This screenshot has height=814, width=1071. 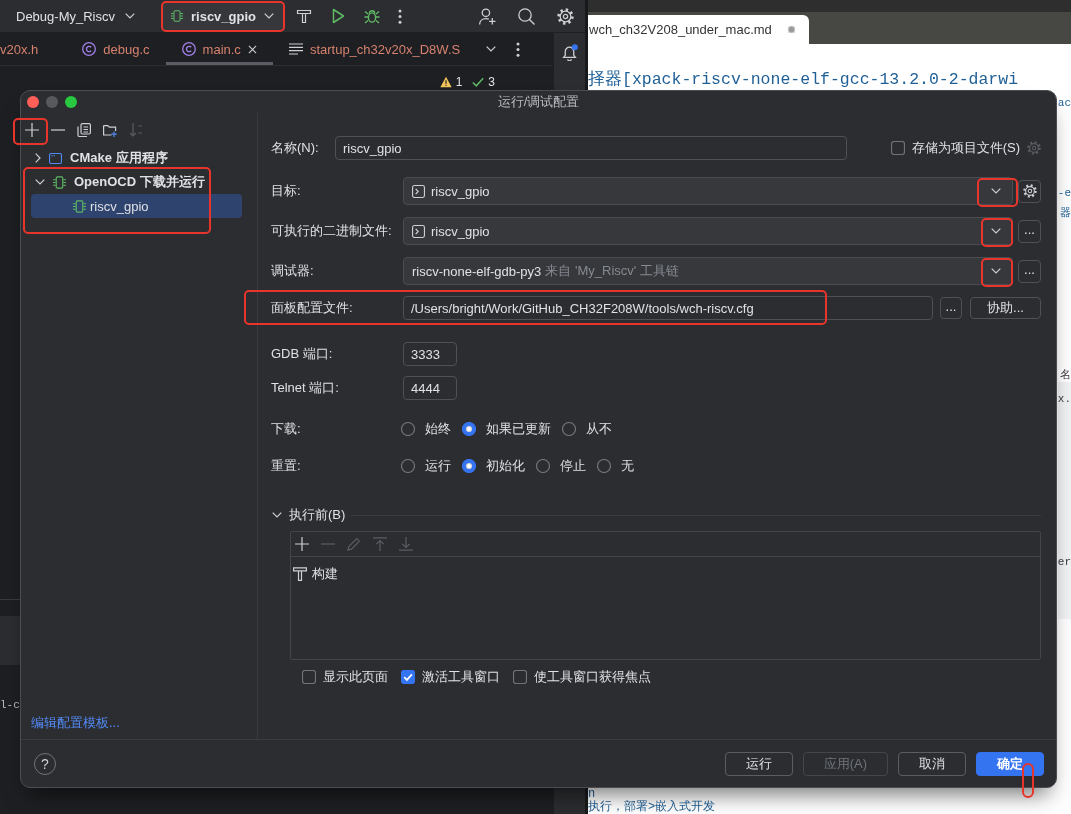 What do you see at coordinates (487, 16) in the screenshot?
I see `add-user-icon` at bounding box center [487, 16].